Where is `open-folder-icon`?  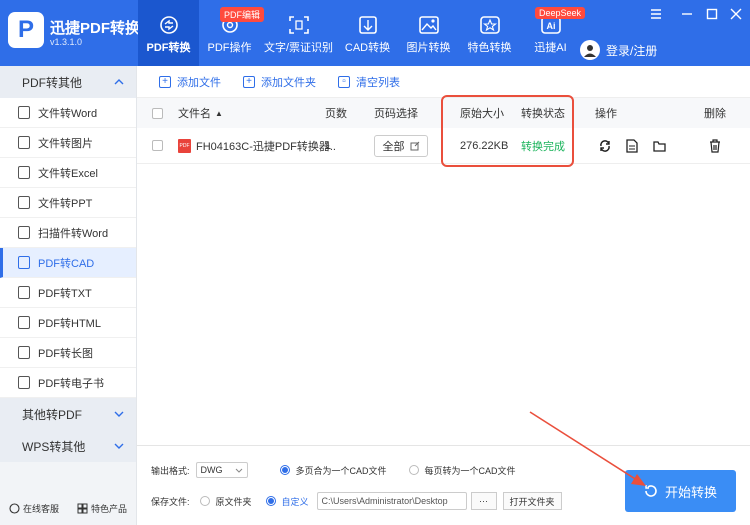
open-folder-icon is located at coordinates (659, 145).